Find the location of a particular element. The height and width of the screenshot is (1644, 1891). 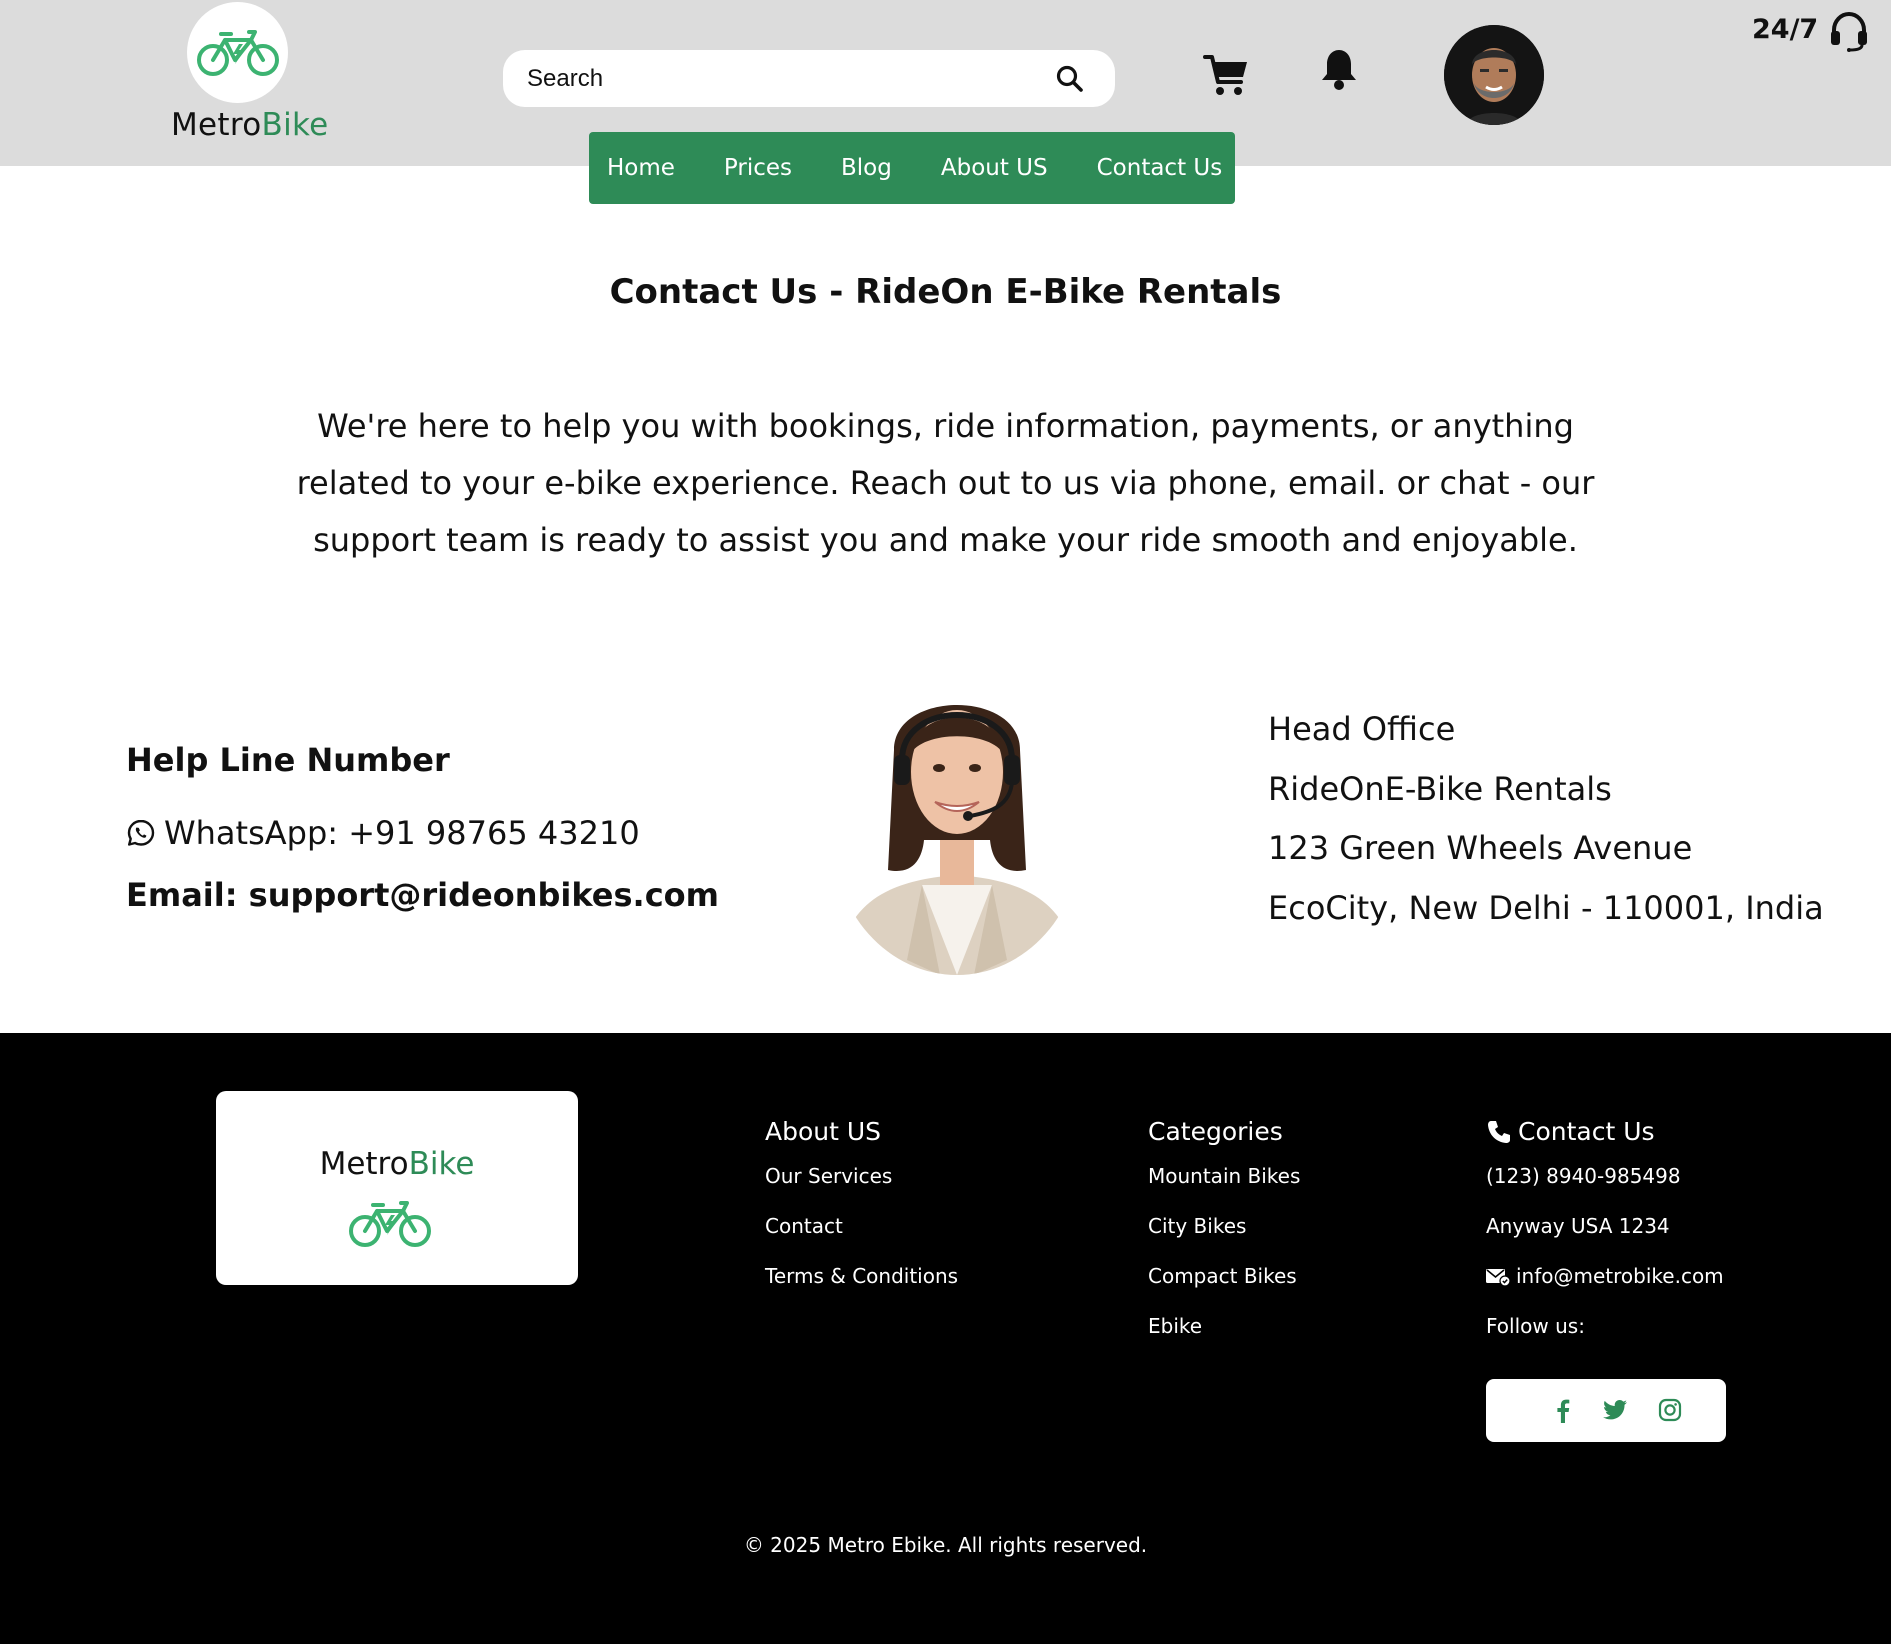

site-header: MetroBike 24/7 is located at coordinates (945, 102).